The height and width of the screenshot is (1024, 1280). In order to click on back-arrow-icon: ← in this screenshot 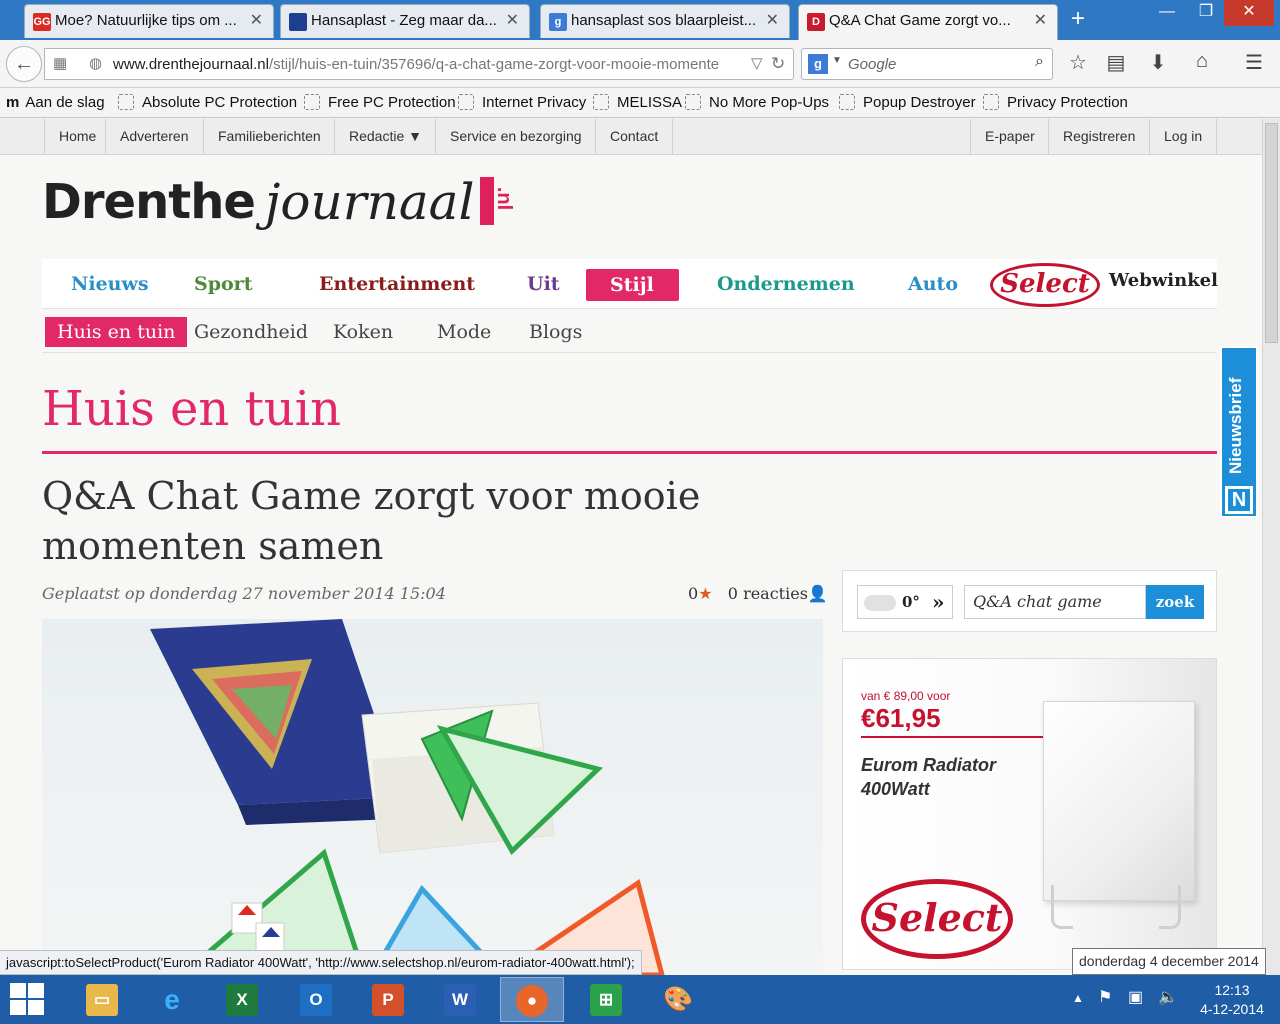, I will do `click(24, 64)`.